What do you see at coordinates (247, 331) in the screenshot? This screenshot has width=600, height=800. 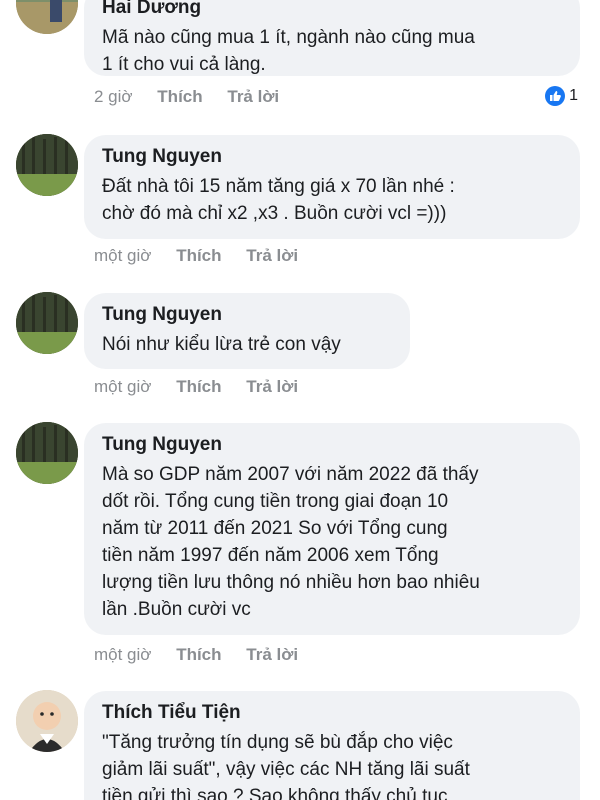 I see `comment-bubble: Tung Nguyen Nói như kiểu lừa trẻ con vậy` at bounding box center [247, 331].